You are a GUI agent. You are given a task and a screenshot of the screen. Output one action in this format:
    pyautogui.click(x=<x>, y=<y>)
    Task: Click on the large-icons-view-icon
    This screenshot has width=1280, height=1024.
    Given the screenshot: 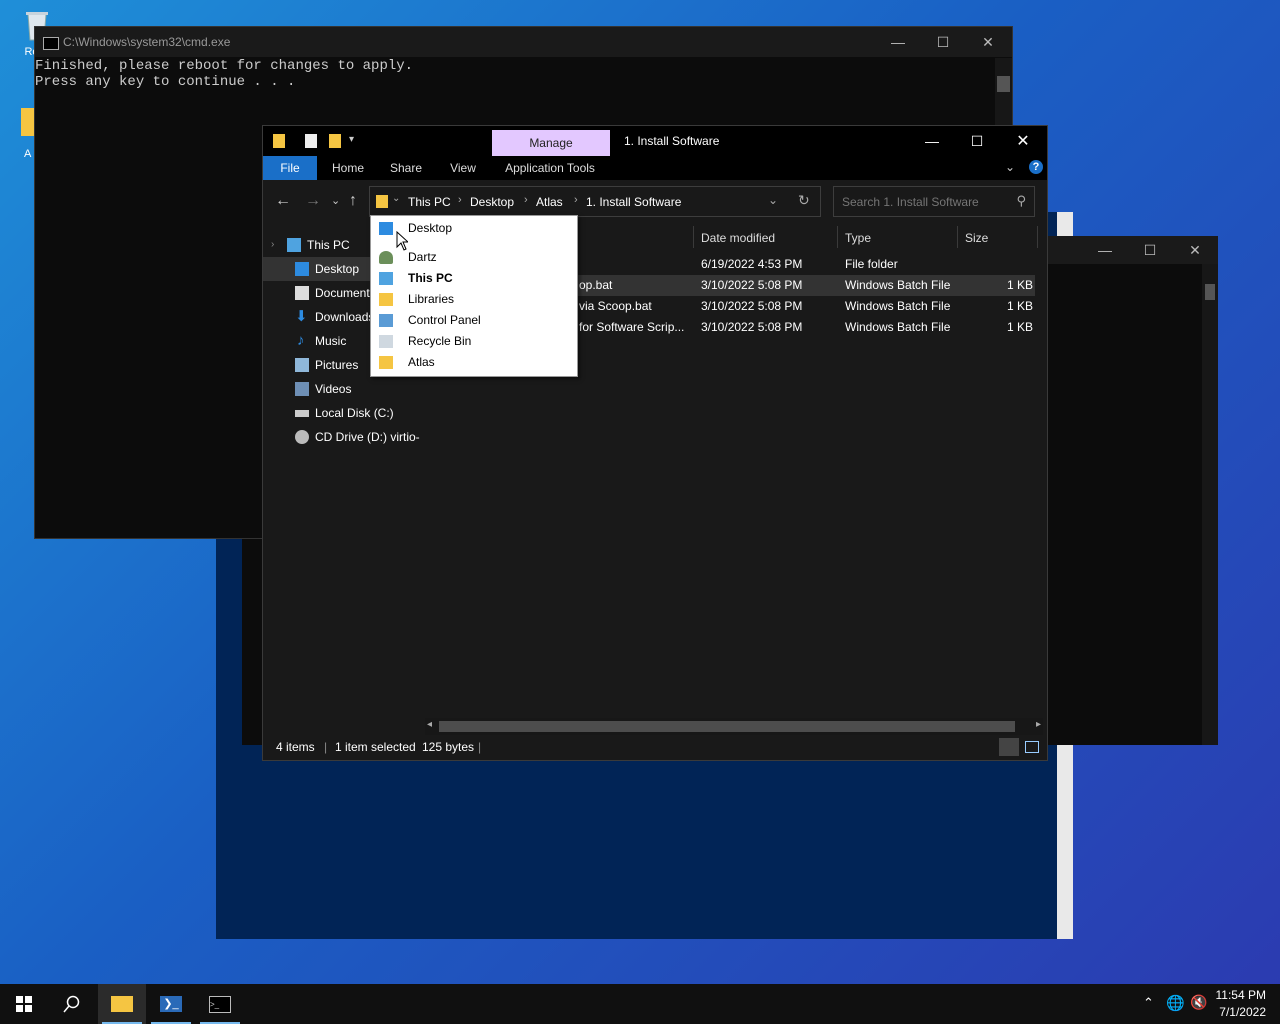 What is the action you would take?
    pyautogui.click(x=1032, y=747)
    